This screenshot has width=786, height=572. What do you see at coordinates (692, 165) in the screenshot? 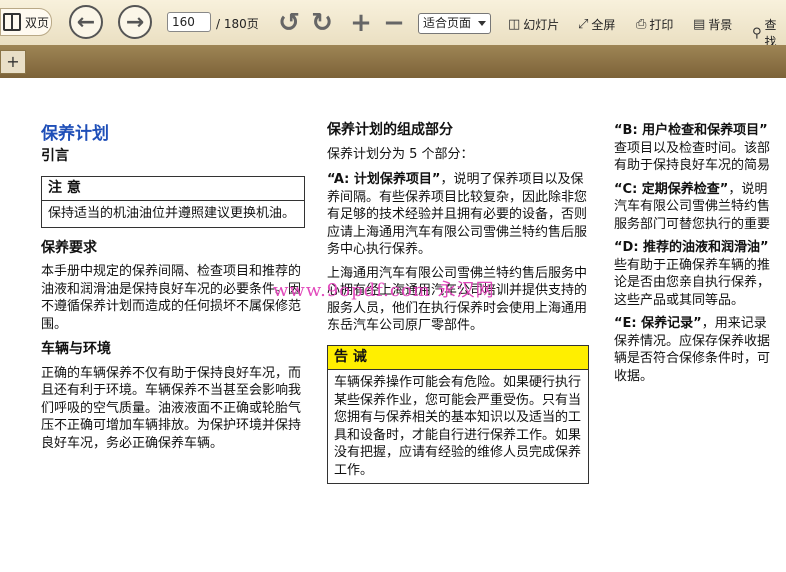
I see `part-b-line-2: 有助于保持良好车况的简易` at bounding box center [692, 165].